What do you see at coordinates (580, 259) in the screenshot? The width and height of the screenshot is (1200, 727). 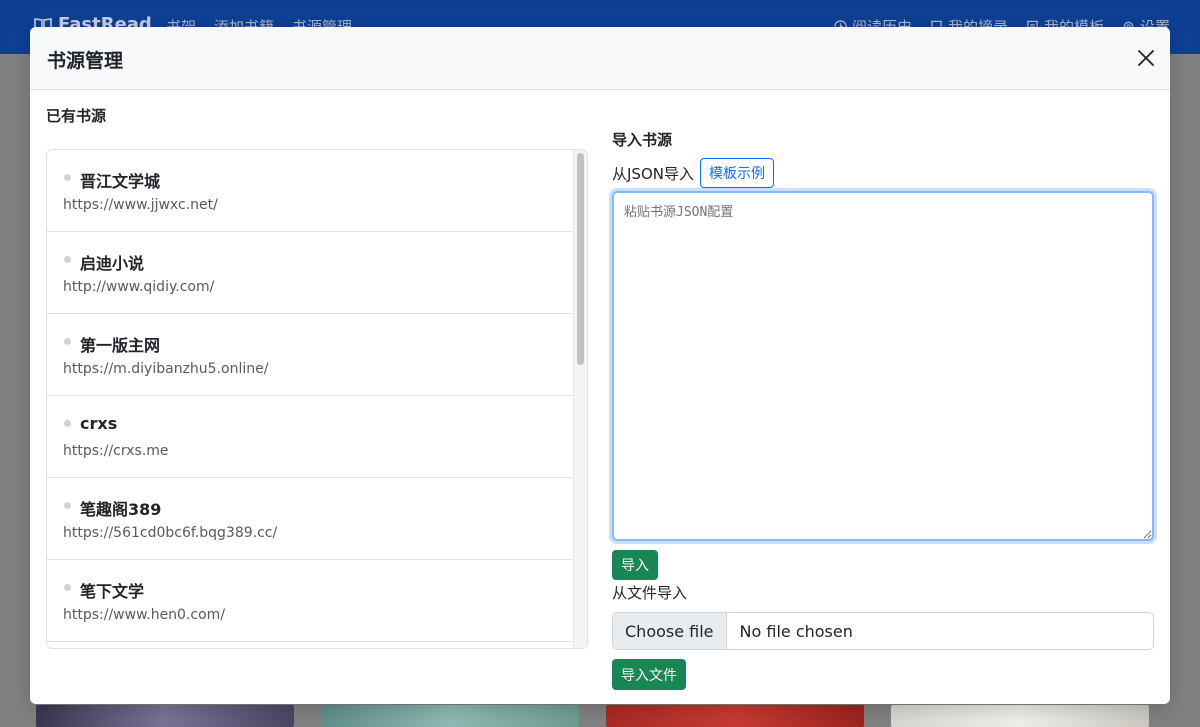 I see `scrollbar-thumb` at bounding box center [580, 259].